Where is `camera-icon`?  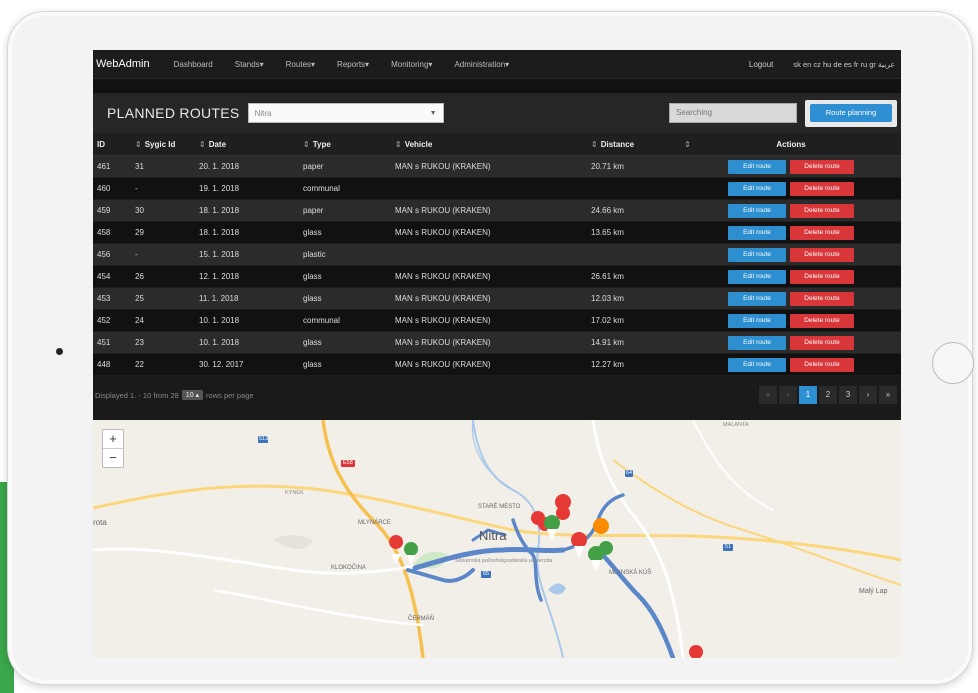 camera-icon is located at coordinates (59, 351).